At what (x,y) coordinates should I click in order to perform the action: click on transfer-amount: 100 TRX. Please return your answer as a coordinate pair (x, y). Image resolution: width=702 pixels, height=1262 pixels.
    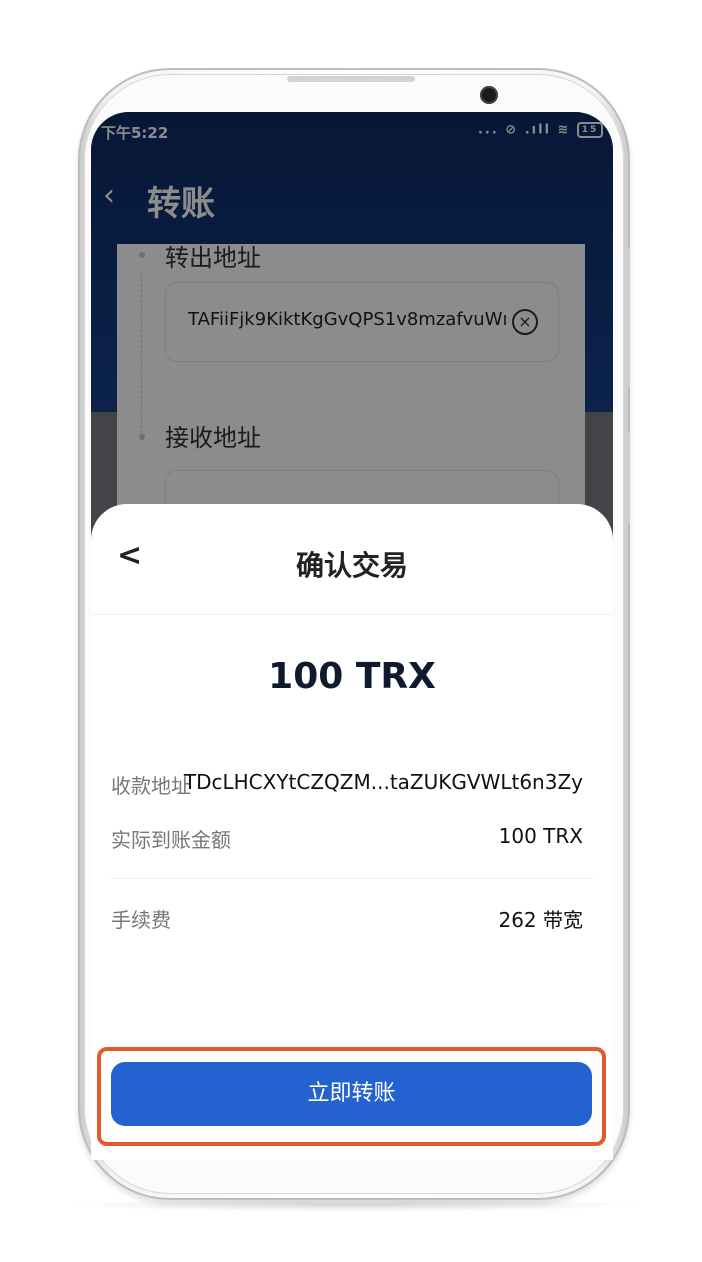
    Looking at the image, I should click on (352, 676).